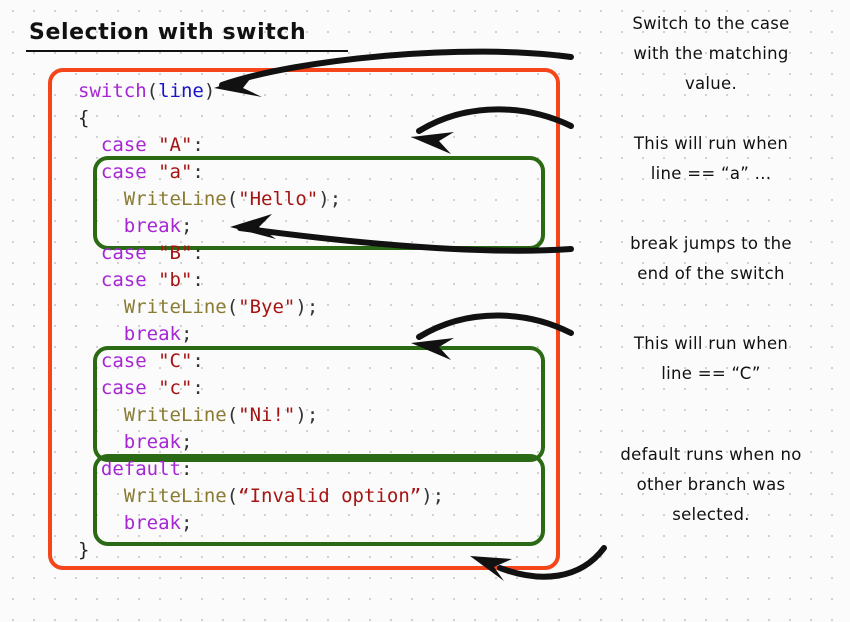  Describe the element at coordinates (261, 172) in the screenshot. I see `code-line: case "a":` at that location.